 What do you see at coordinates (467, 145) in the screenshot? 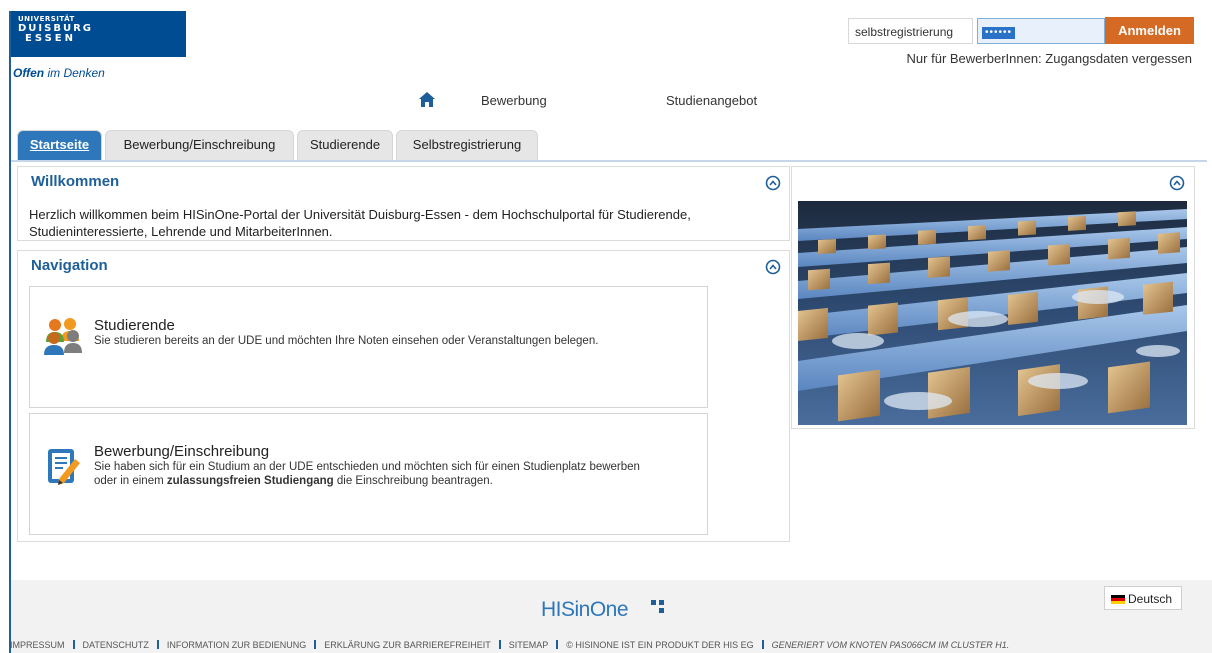
I see `tab-selbstregistrierung: Selbstregistrierung` at bounding box center [467, 145].